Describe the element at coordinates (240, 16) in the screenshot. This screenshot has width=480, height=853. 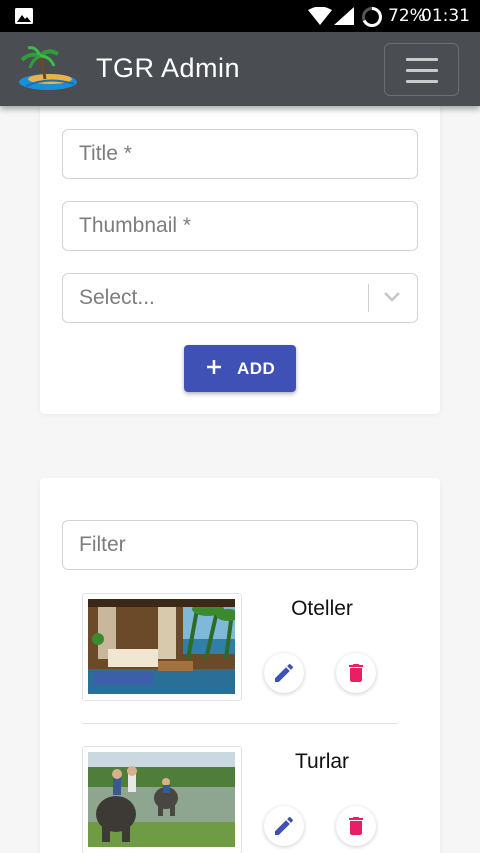
I see `status-bar: 72% 01:31` at that location.